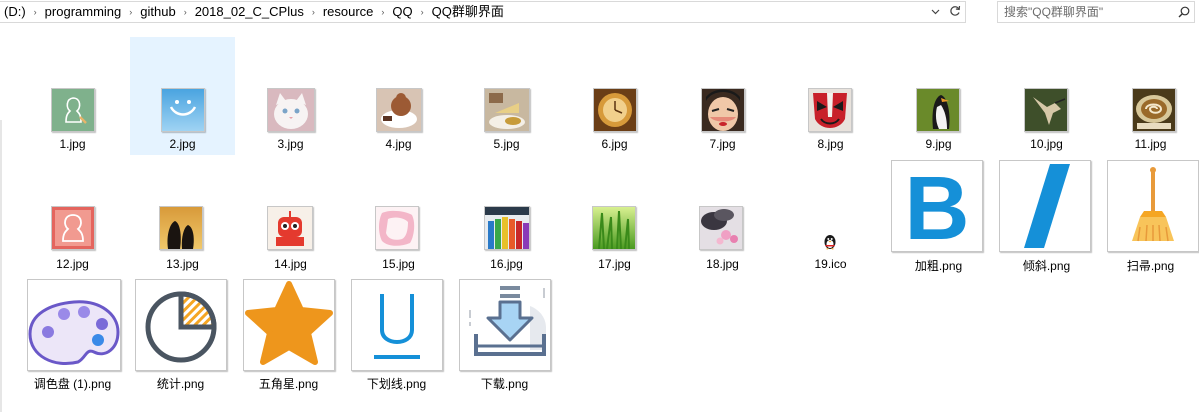 This screenshot has height=412, width=1199. Describe the element at coordinates (830, 217) in the screenshot. I see `file-item: 19.ico` at that location.